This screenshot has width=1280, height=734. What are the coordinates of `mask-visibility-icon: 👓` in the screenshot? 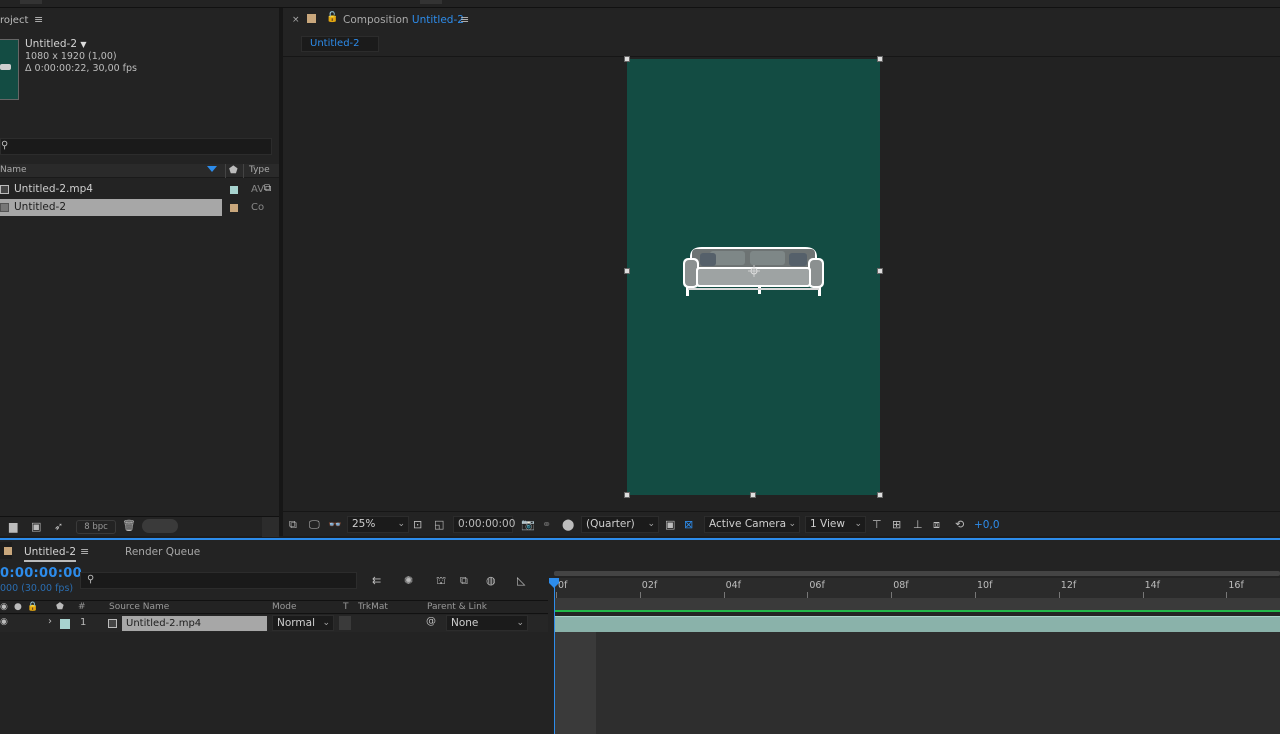 It's located at (335, 524).